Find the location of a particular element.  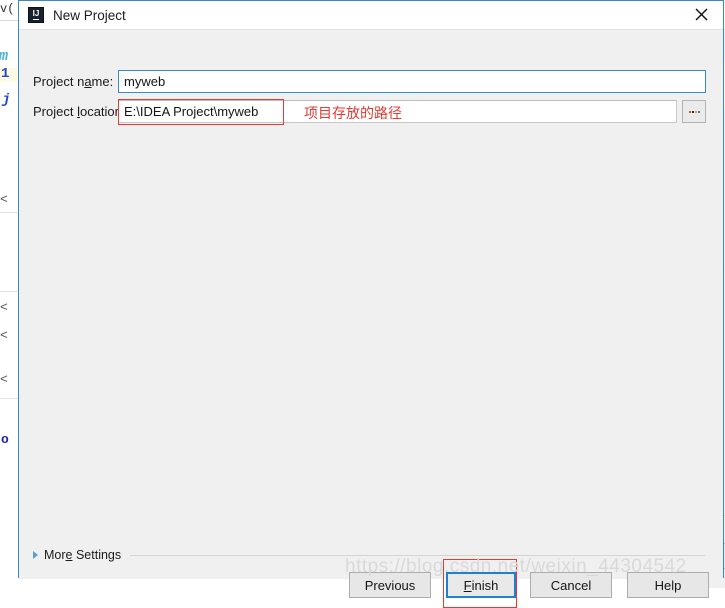

chevron-right-icon is located at coordinates (35, 555).